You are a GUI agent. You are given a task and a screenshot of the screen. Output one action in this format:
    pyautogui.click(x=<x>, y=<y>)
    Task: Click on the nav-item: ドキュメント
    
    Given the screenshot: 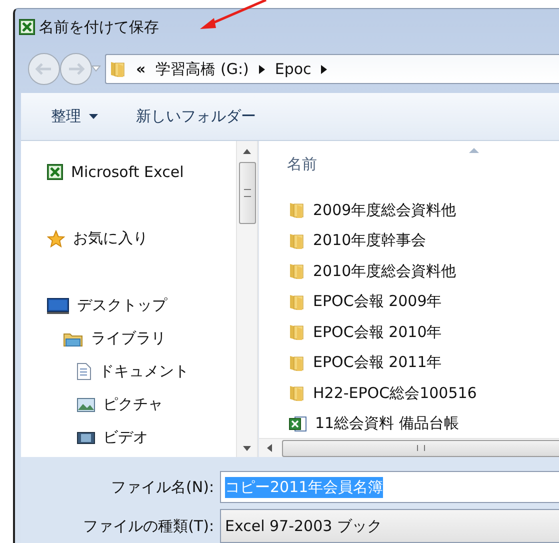 What is the action you would take?
    pyautogui.click(x=128, y=371)
    